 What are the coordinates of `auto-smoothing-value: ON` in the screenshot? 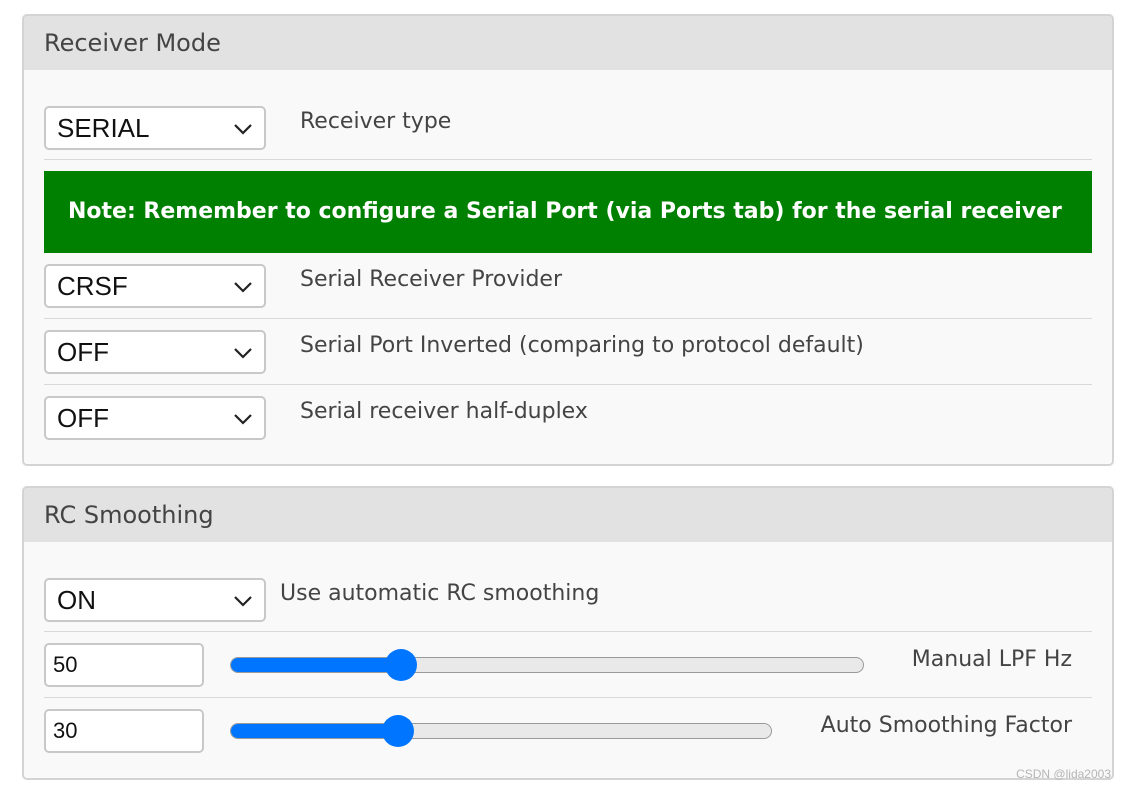 It's located at (76, 600).